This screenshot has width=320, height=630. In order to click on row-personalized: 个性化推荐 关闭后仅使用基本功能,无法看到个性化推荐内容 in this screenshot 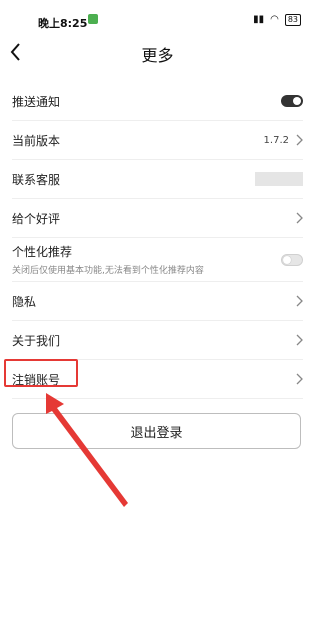, I will do `click(157, 260)`.